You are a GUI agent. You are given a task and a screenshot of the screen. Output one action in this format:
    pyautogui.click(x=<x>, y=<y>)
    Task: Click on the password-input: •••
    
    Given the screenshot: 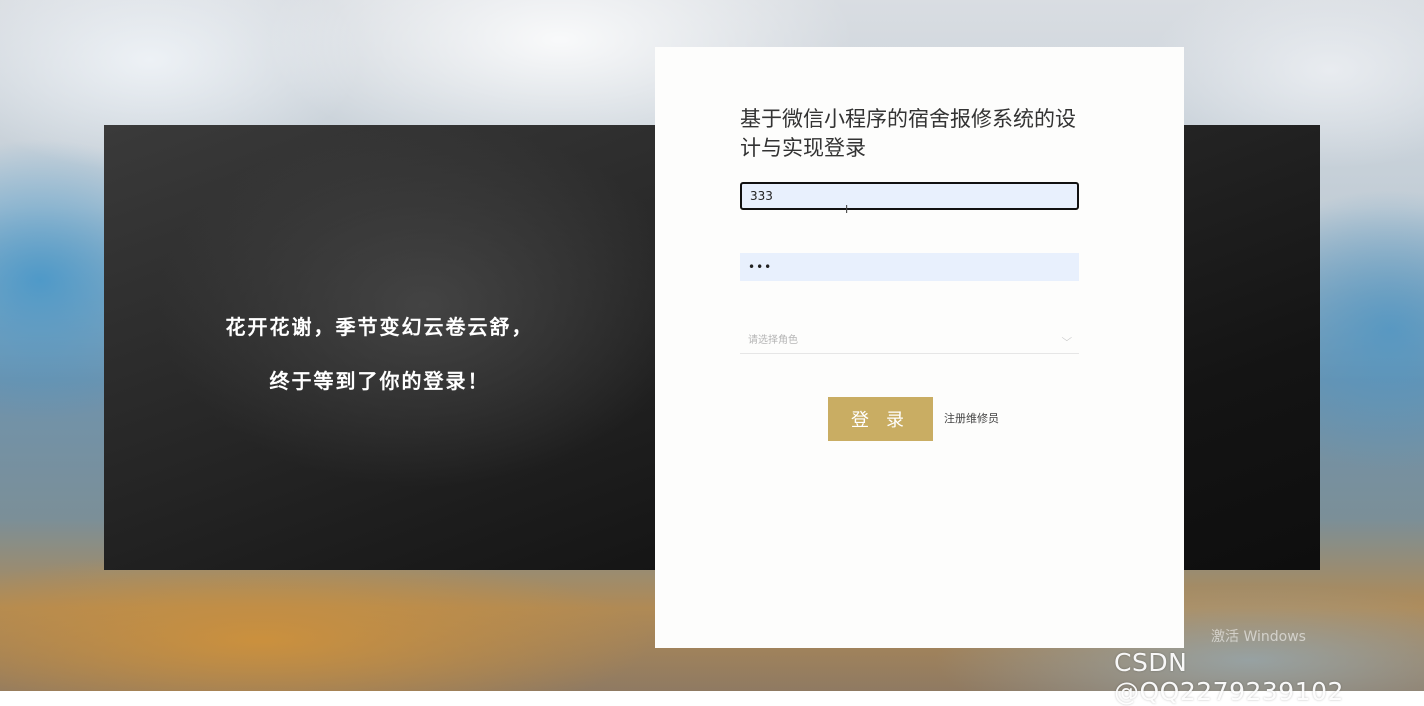 What is the action you would take?
    pyautogui.click(x=909, y=267)
    